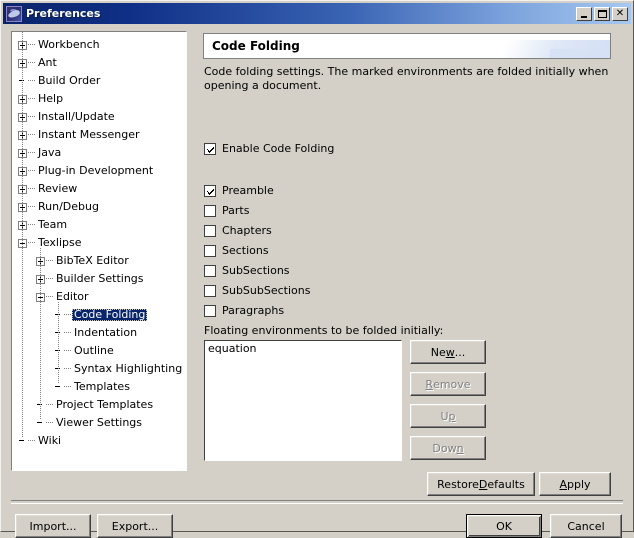 This screenshot has height=538, width=634. Describe the element at coordinates (210, 291) in the screenshot. I see `checkbox-subsubsections` at that location.